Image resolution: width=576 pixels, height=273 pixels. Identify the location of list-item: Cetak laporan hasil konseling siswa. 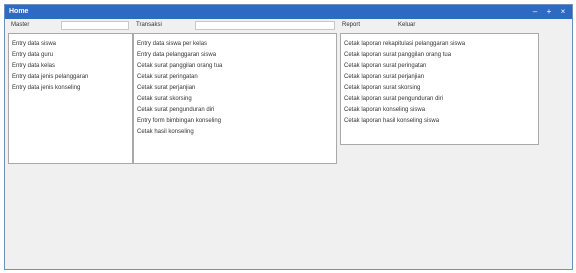
(391, 121).